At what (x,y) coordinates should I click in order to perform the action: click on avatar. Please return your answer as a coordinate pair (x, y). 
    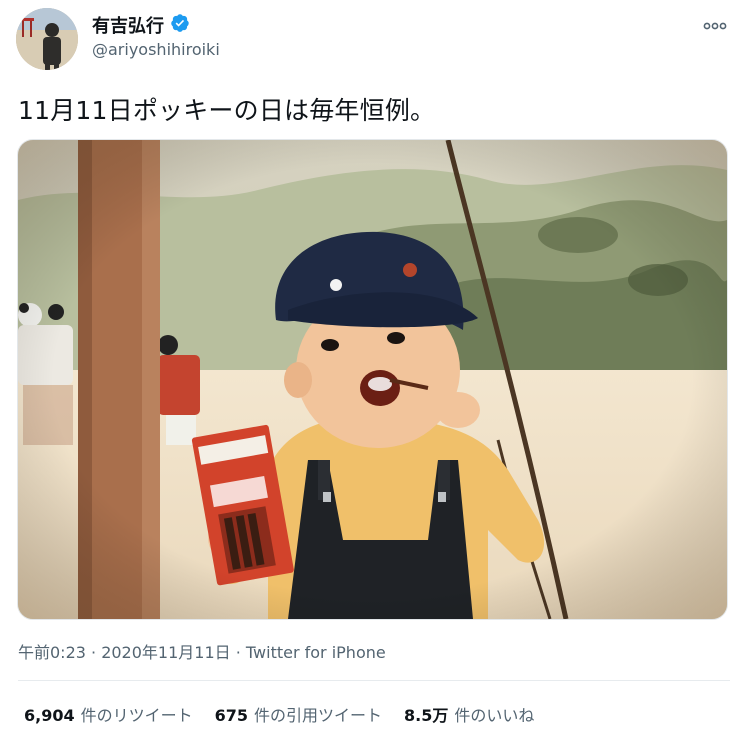
    Looking at the image, I should click on (47, 39).